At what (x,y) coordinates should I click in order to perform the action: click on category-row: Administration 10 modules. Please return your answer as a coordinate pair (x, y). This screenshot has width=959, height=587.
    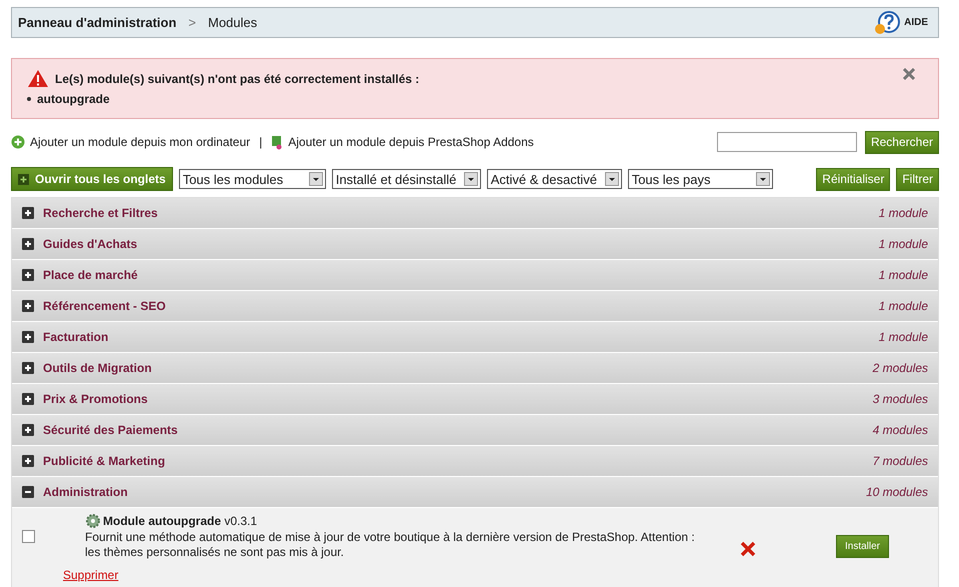
    Looking at the image, I should click on (475, 492).